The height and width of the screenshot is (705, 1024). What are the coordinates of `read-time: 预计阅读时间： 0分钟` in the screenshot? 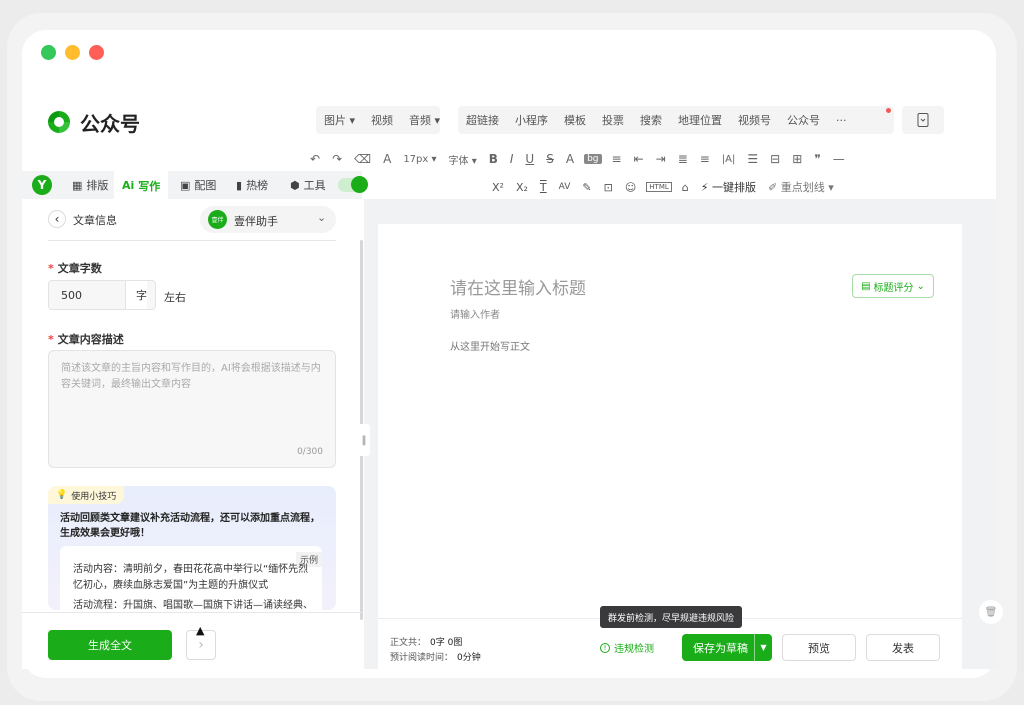 It's located at (435, 656).